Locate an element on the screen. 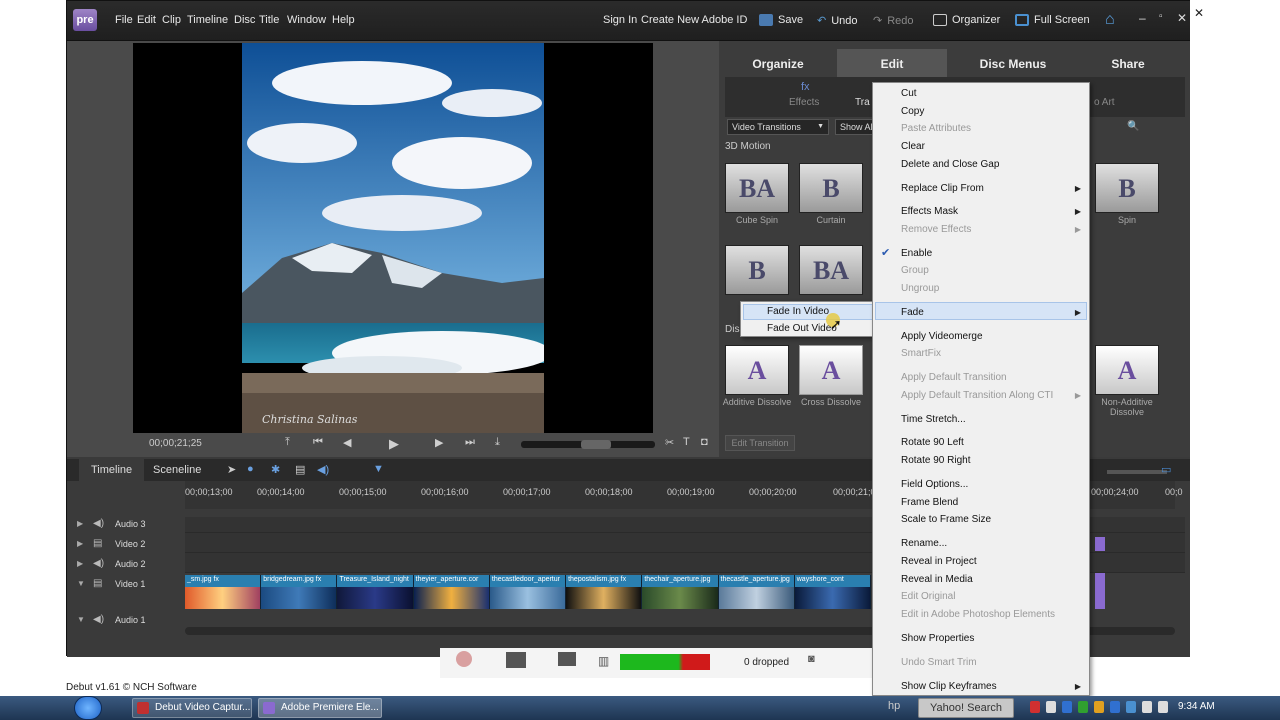  clip: wayshore_cont is located at coordinates (832, 592).